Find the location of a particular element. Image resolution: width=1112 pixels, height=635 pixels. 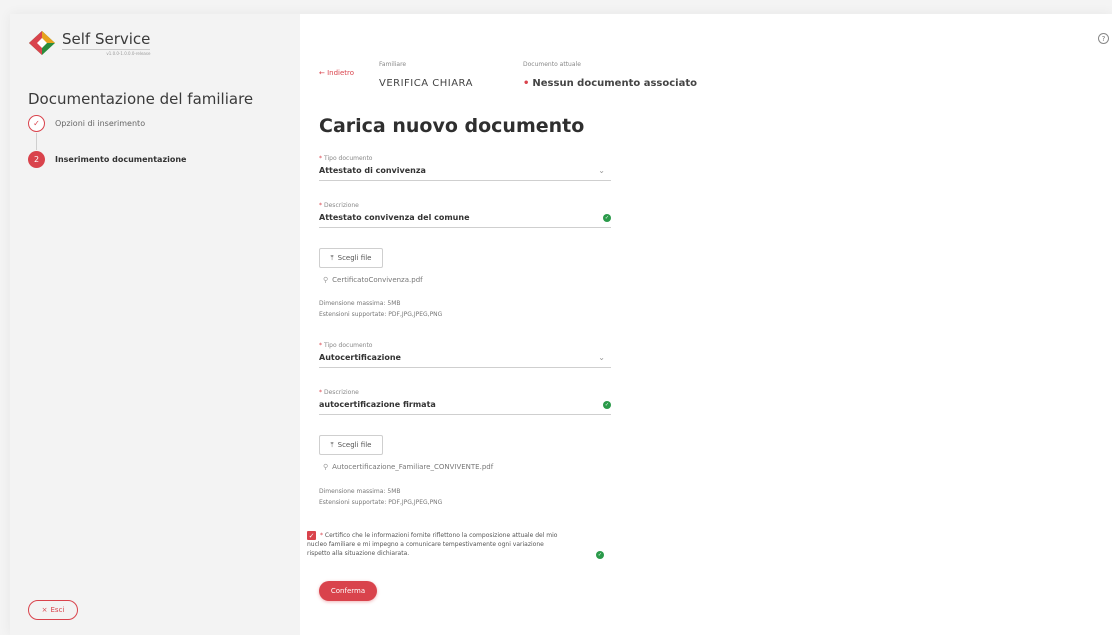

sidebar-title: Documentazione del familiare is located at coordinates (141, 99).